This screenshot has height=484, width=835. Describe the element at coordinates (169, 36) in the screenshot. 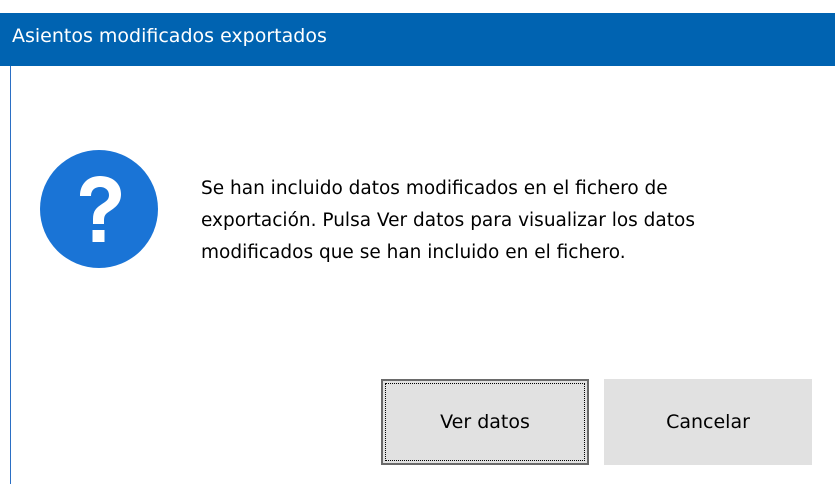

I see `window-title: Asientos modificados exportados` at that location.